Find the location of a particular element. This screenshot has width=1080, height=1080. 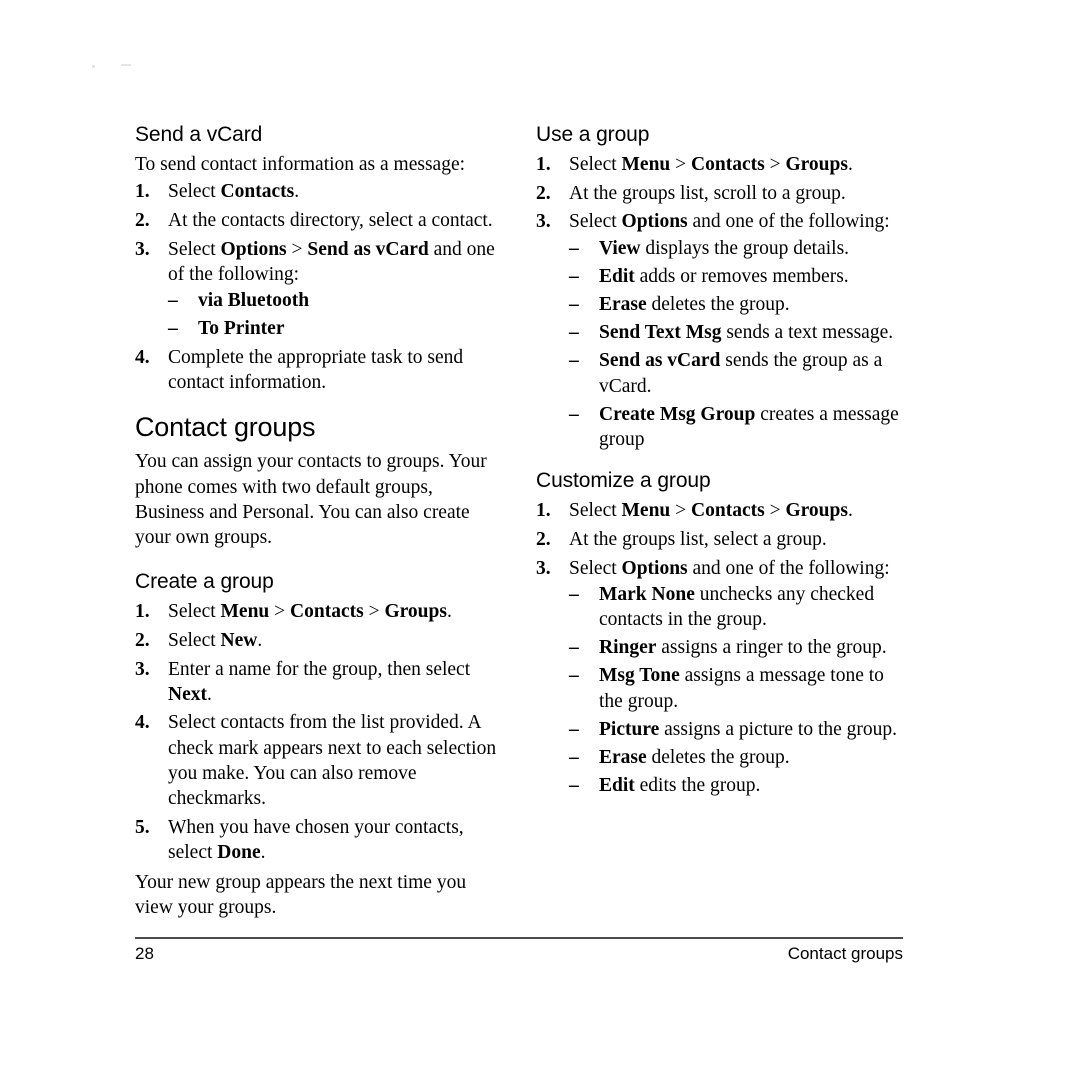

option-item: – View displays the group details. is located at coordinates (740, 248).